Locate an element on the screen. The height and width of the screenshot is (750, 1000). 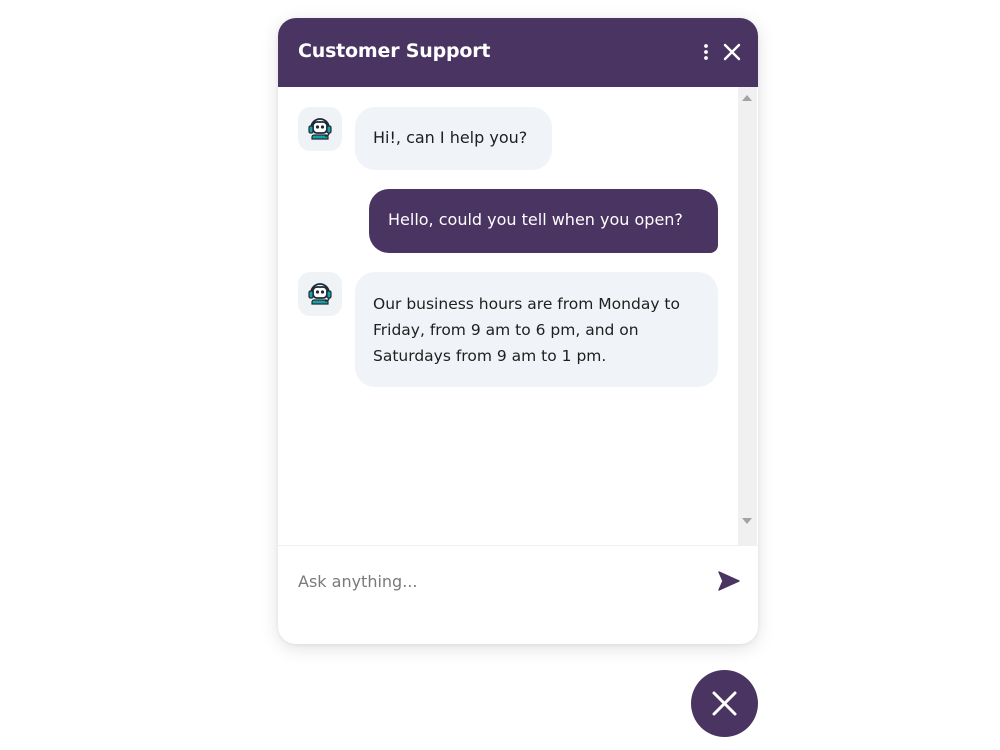
message-composer is located at coordinates (518, 594).